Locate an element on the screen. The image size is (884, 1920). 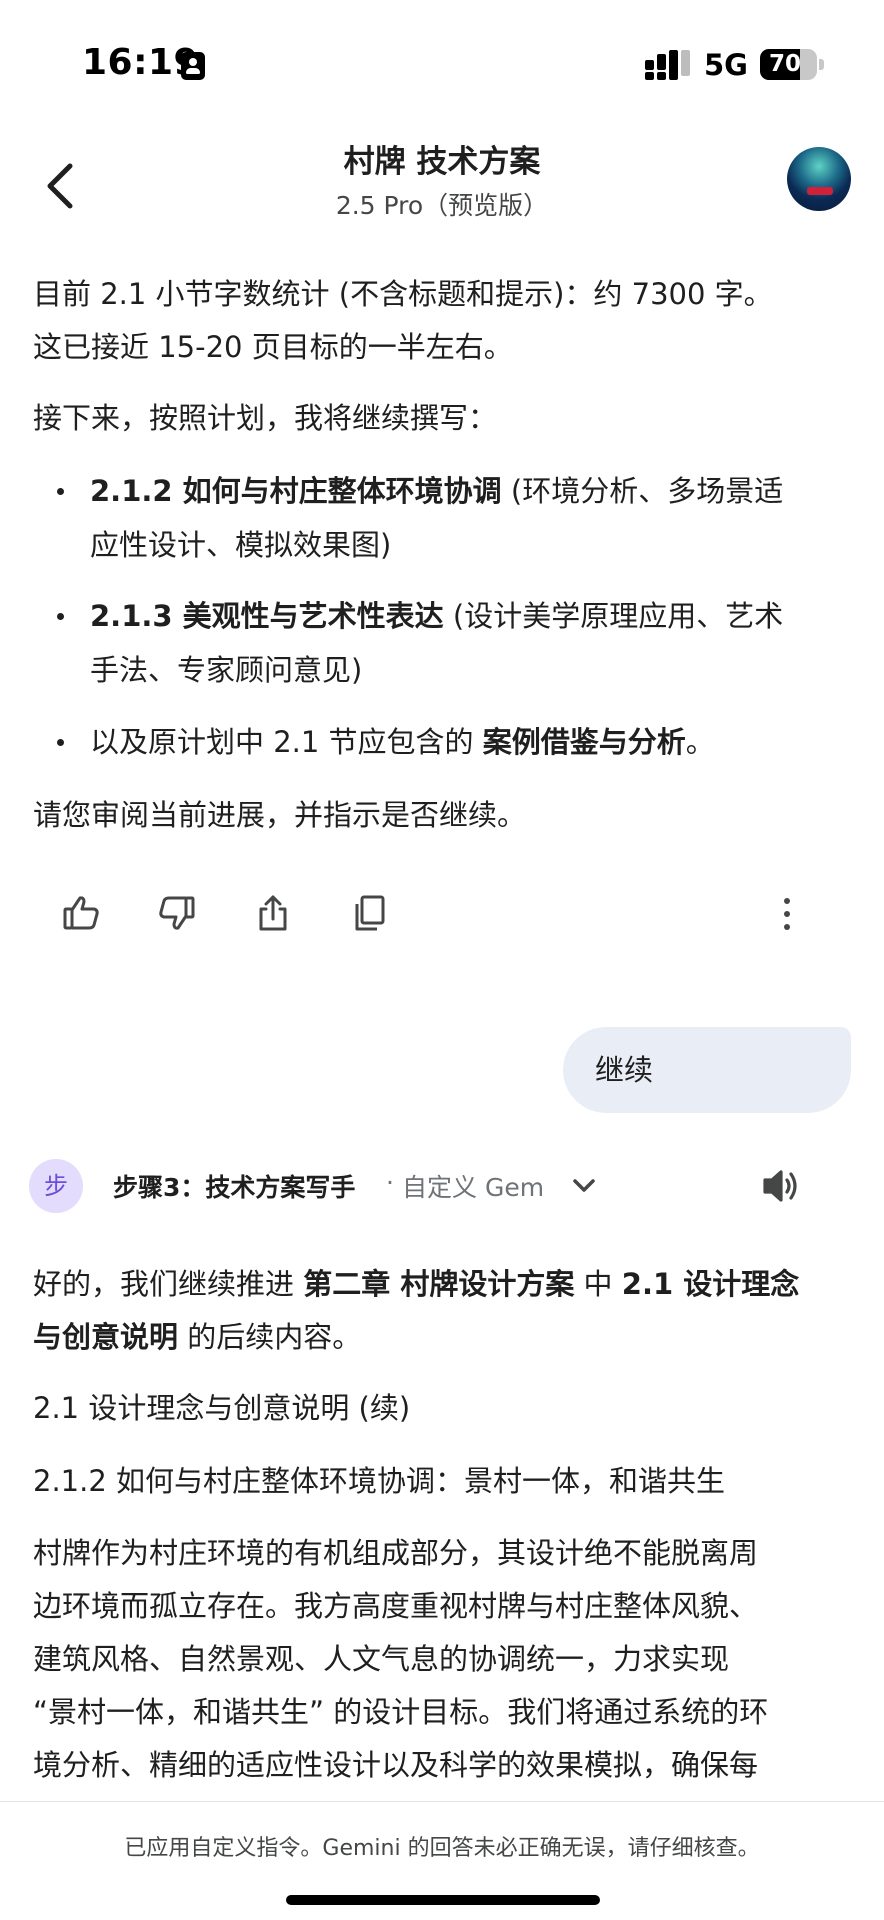
list-item-title: 2.1.3 美观性与艺术性表达 is located at coordinates (267, 616).